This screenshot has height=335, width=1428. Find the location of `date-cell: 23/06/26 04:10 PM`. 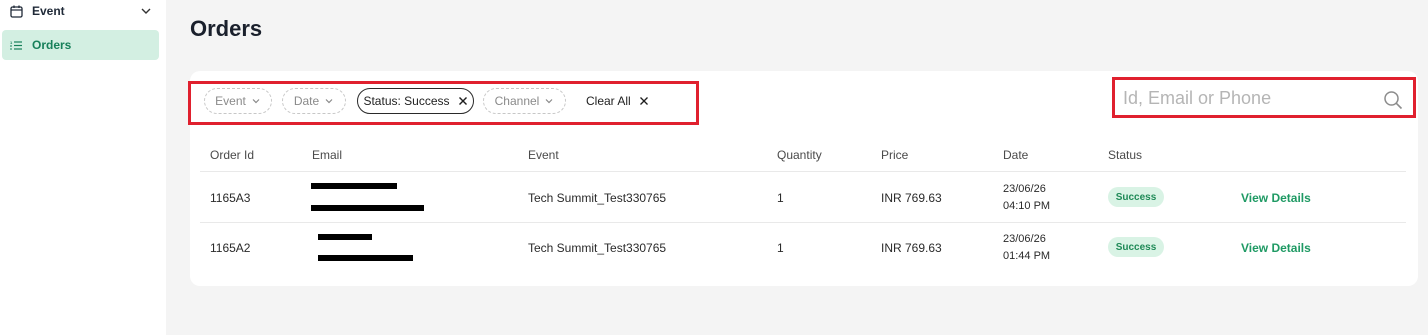

date-cell: 23/06/26 04:10 PM is located at coordinates (1026, 198).